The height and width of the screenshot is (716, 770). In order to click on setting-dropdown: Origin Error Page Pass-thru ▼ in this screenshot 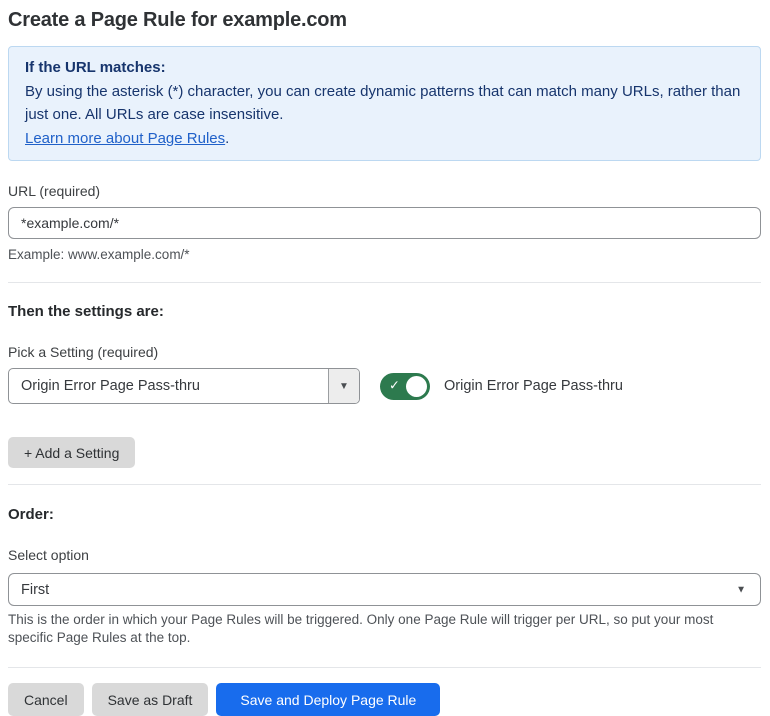, I will do `click(184, 386)`.